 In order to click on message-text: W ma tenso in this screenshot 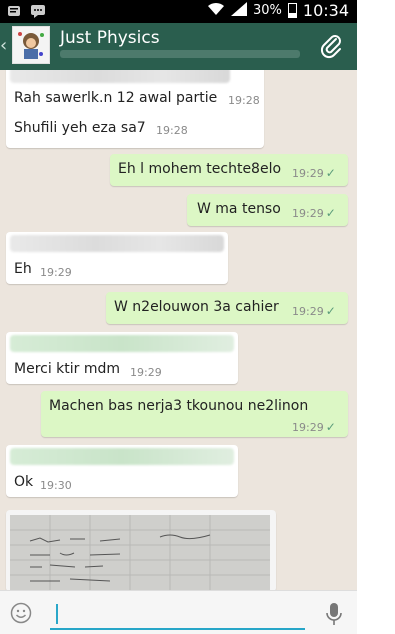, I will do `click(239, 209)`.